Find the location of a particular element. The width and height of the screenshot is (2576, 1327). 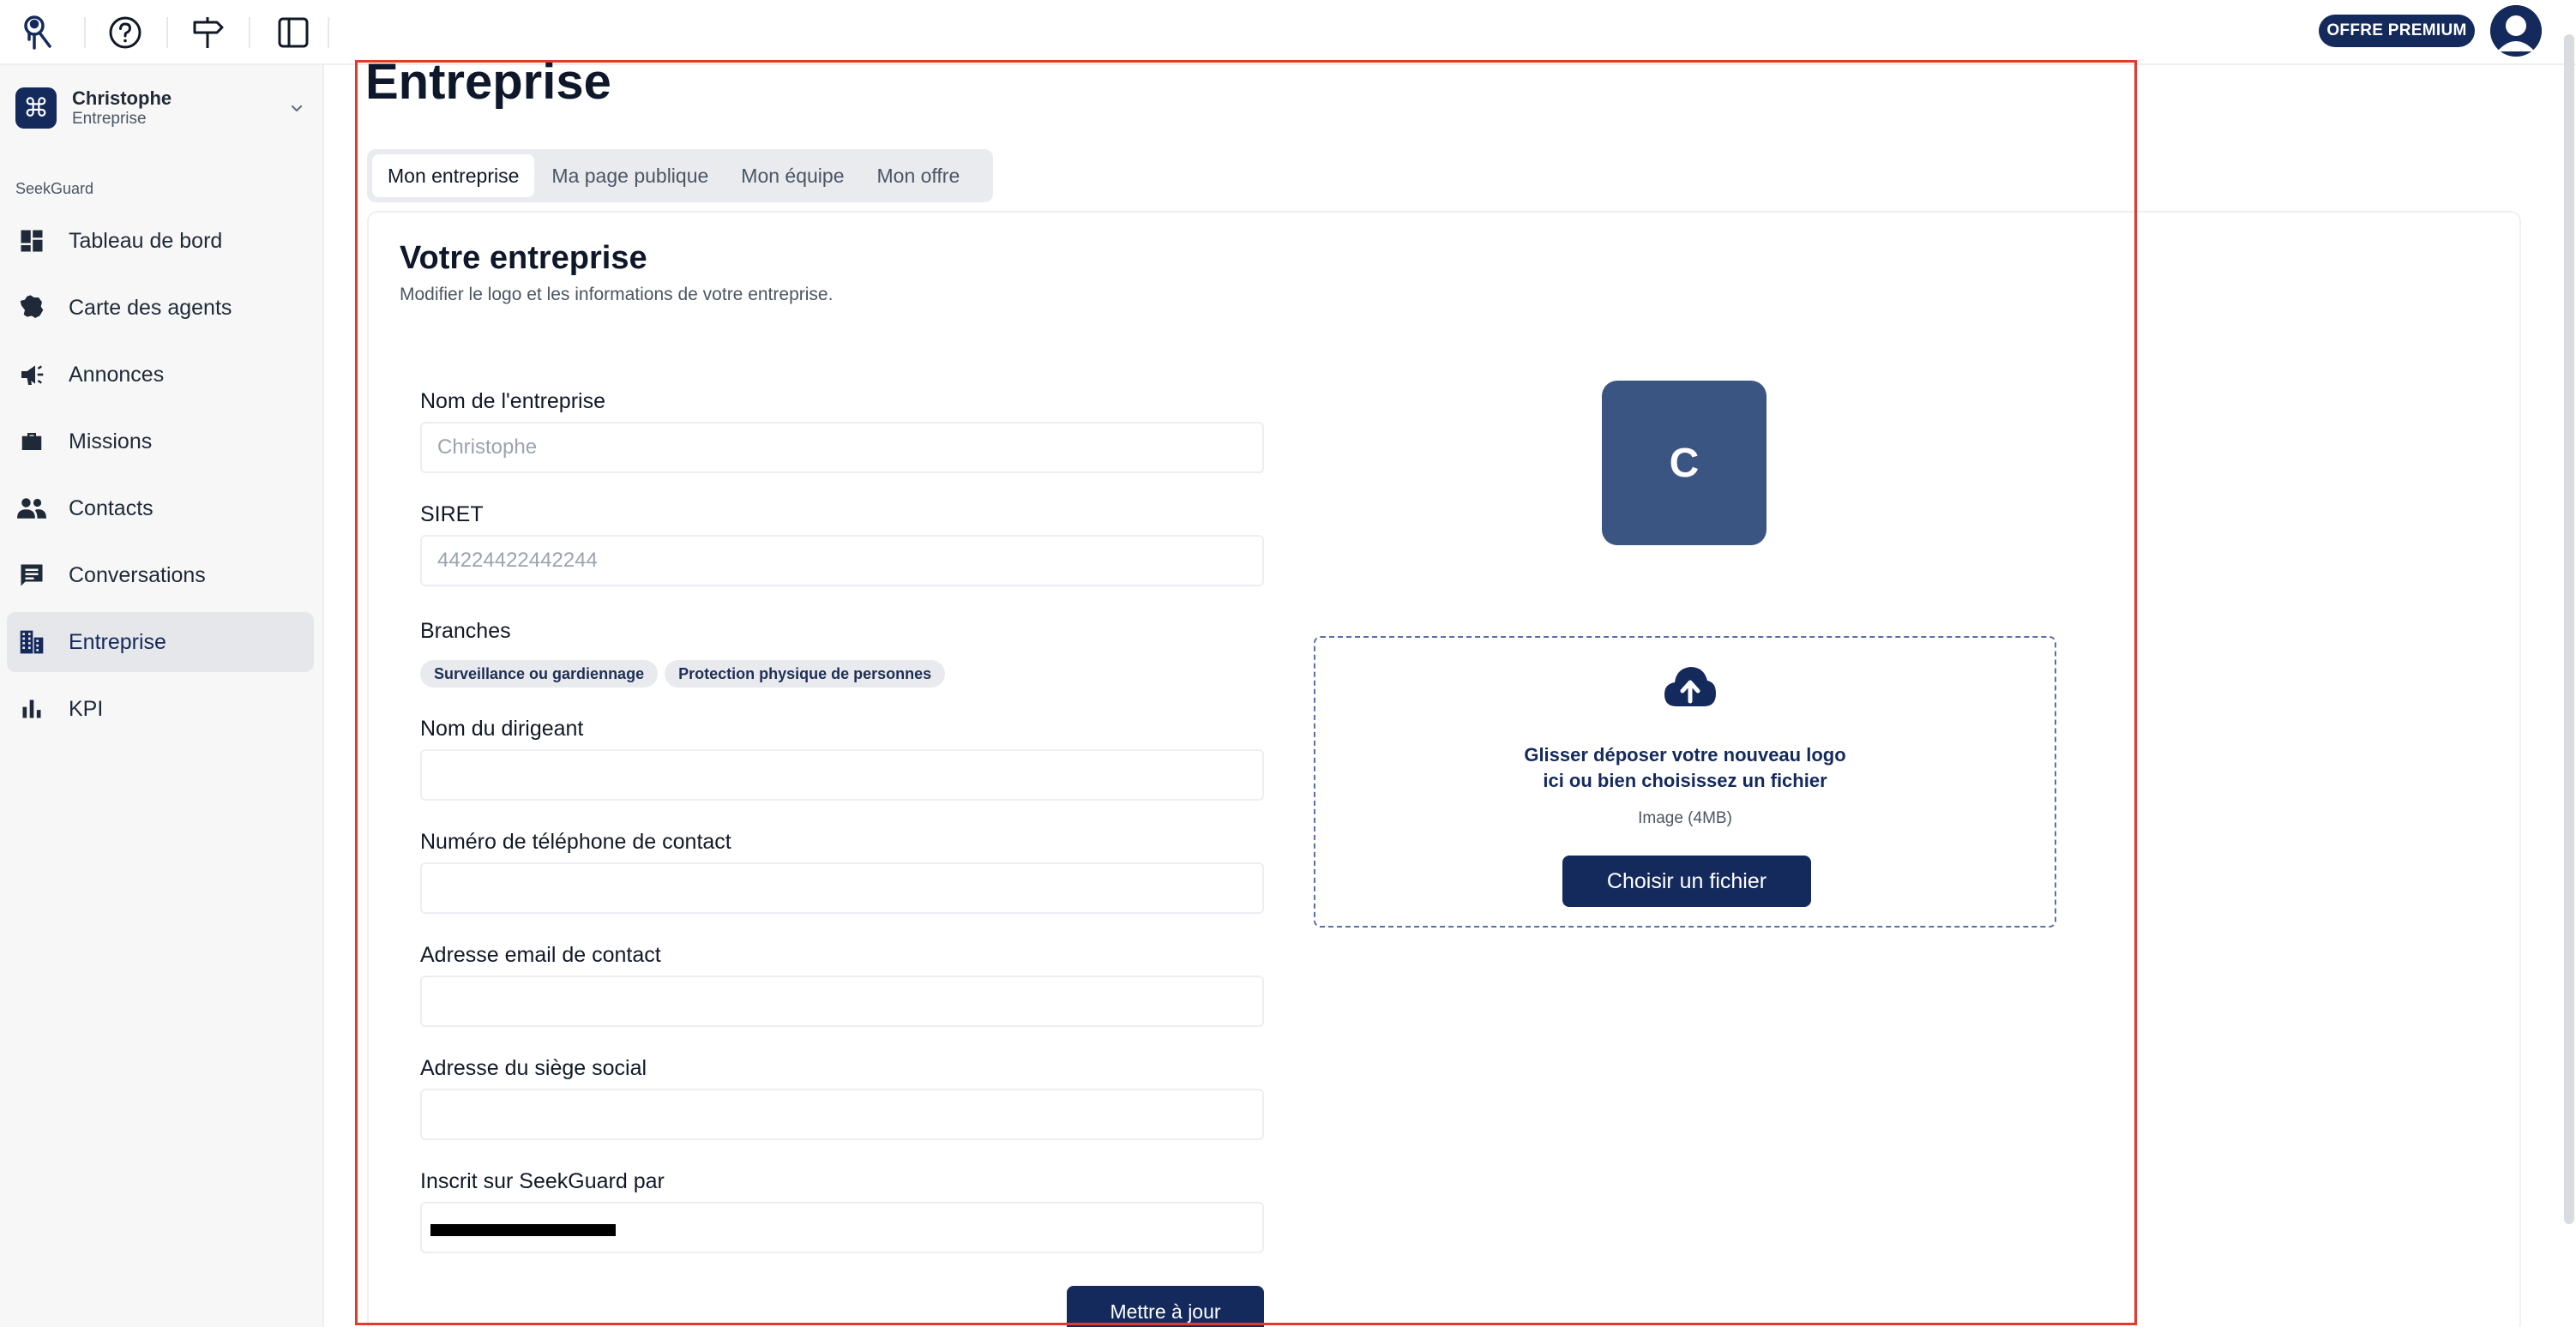

sidebar-item-label: Missions is located at coordinates (111, 441).